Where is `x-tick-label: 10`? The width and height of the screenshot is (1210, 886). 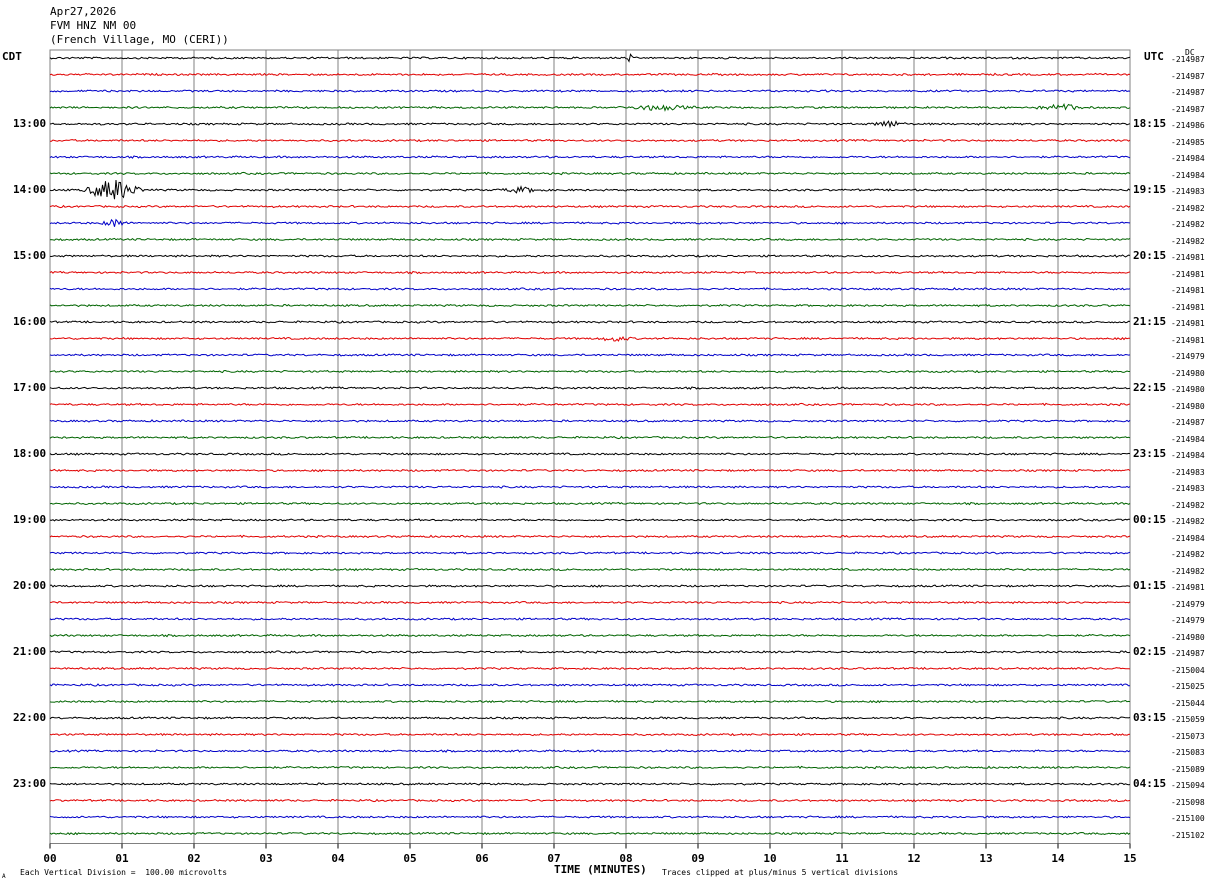
x-tick-label: 10 is located at coordinates (770, 858).